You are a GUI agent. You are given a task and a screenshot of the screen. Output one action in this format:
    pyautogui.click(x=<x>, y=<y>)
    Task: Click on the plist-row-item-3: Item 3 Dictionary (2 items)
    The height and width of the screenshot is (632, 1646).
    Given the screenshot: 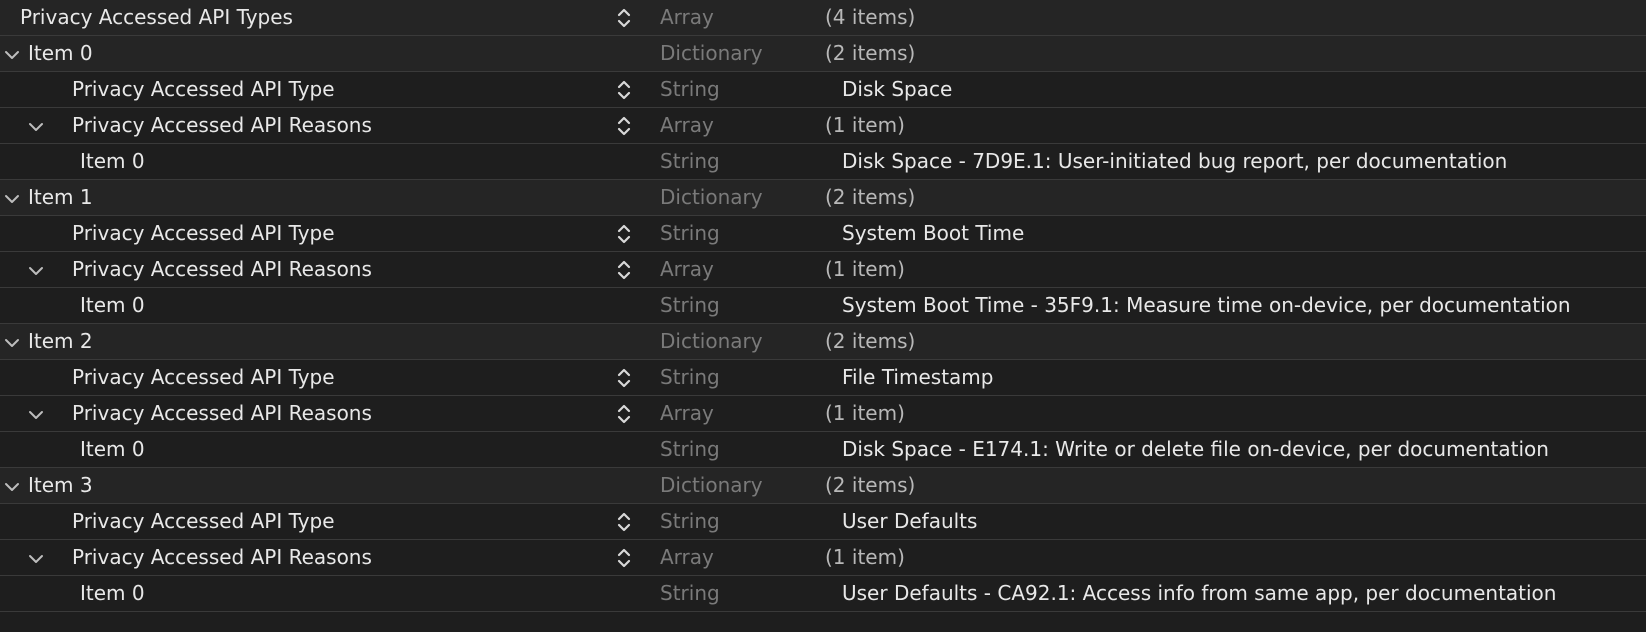 What is the action you would take?
    pyautogui.click(x=823, y=486)
    